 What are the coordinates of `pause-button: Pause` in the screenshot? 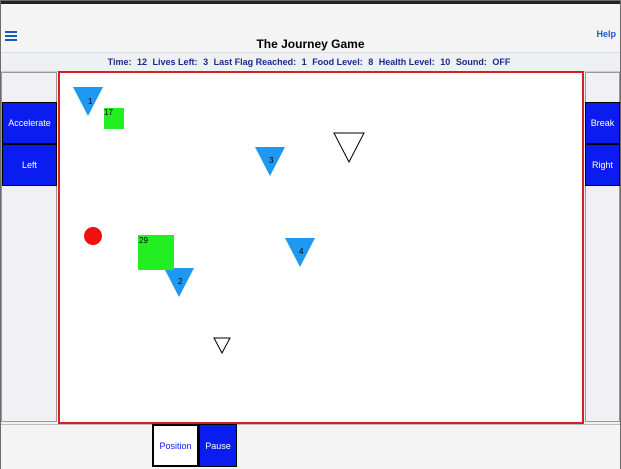 It's located at (218, 445).